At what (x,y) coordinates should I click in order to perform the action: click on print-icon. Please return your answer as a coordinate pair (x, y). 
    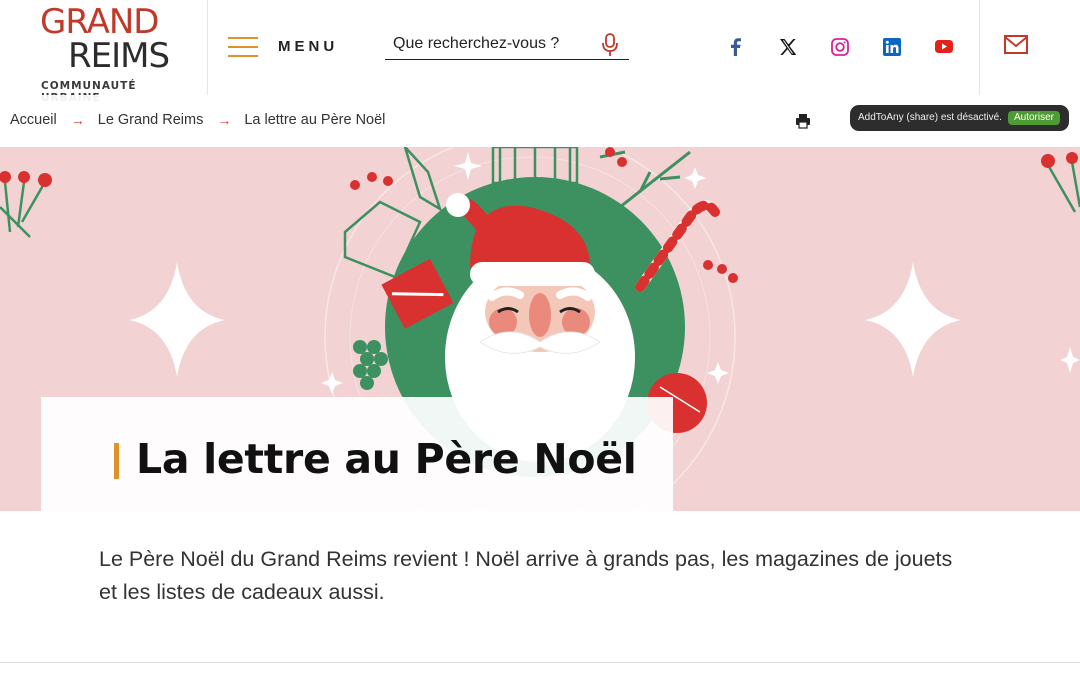
    Looking at the image, I should click on (803, 121).